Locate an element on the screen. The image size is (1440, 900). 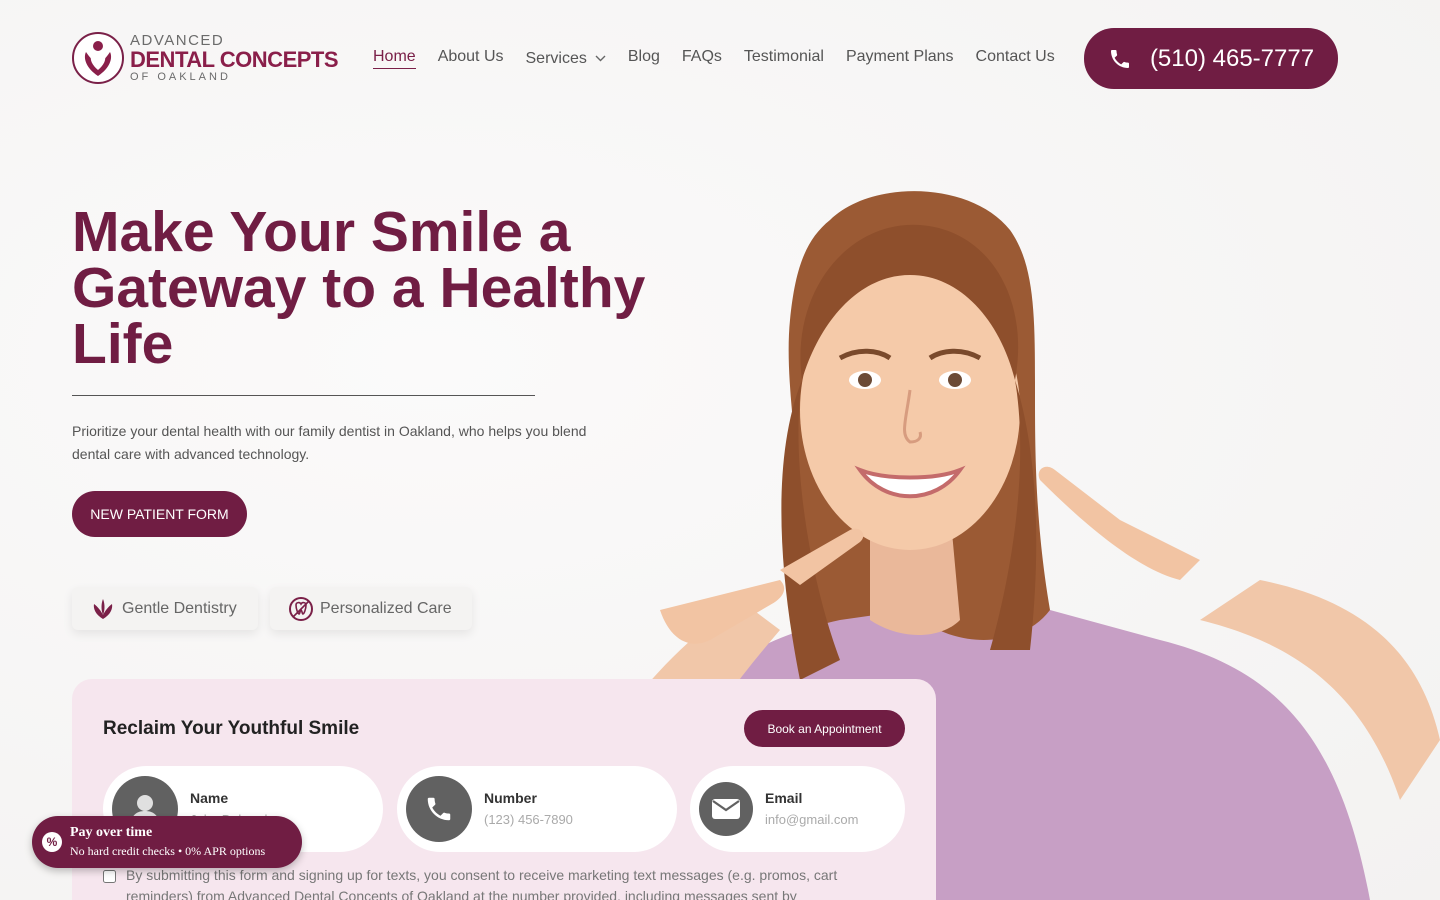
nav-services: Services is located at coordinates (566, 58).